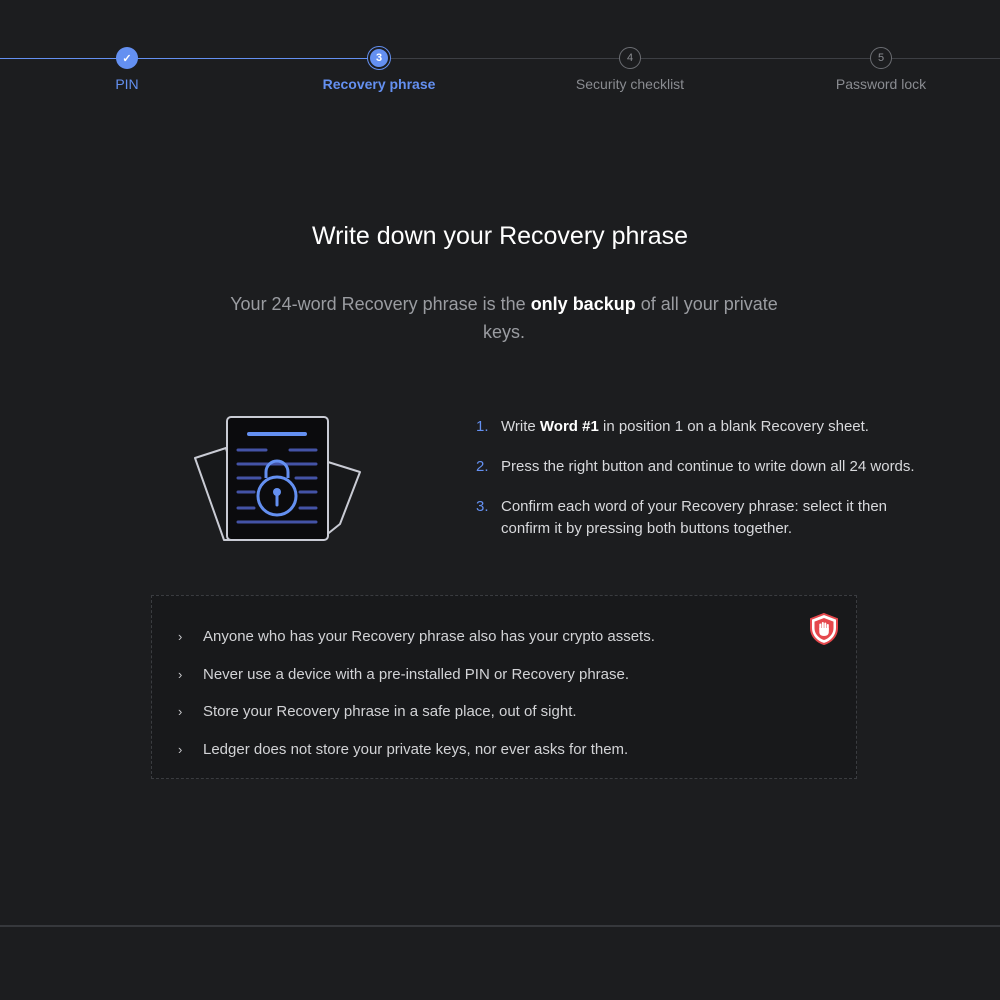  I want to click on page-title: Write down your Recovery phrase, so click(500, 236).